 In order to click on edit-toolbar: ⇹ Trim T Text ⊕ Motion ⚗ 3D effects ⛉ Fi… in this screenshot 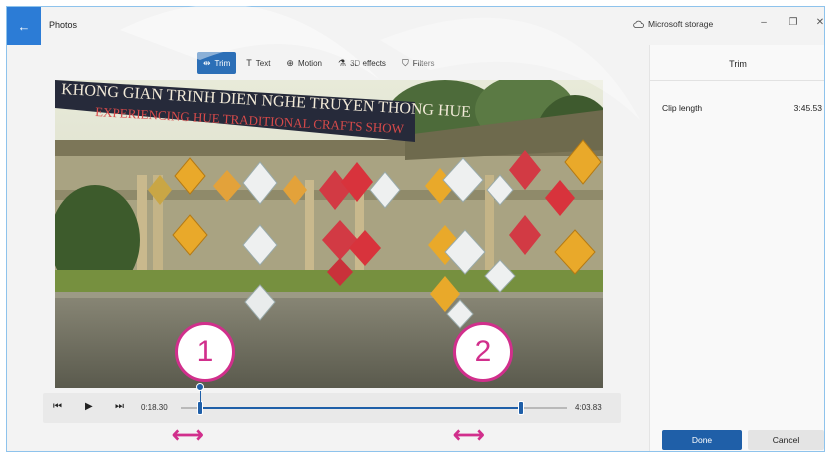, I will do `click(318, 63)`.